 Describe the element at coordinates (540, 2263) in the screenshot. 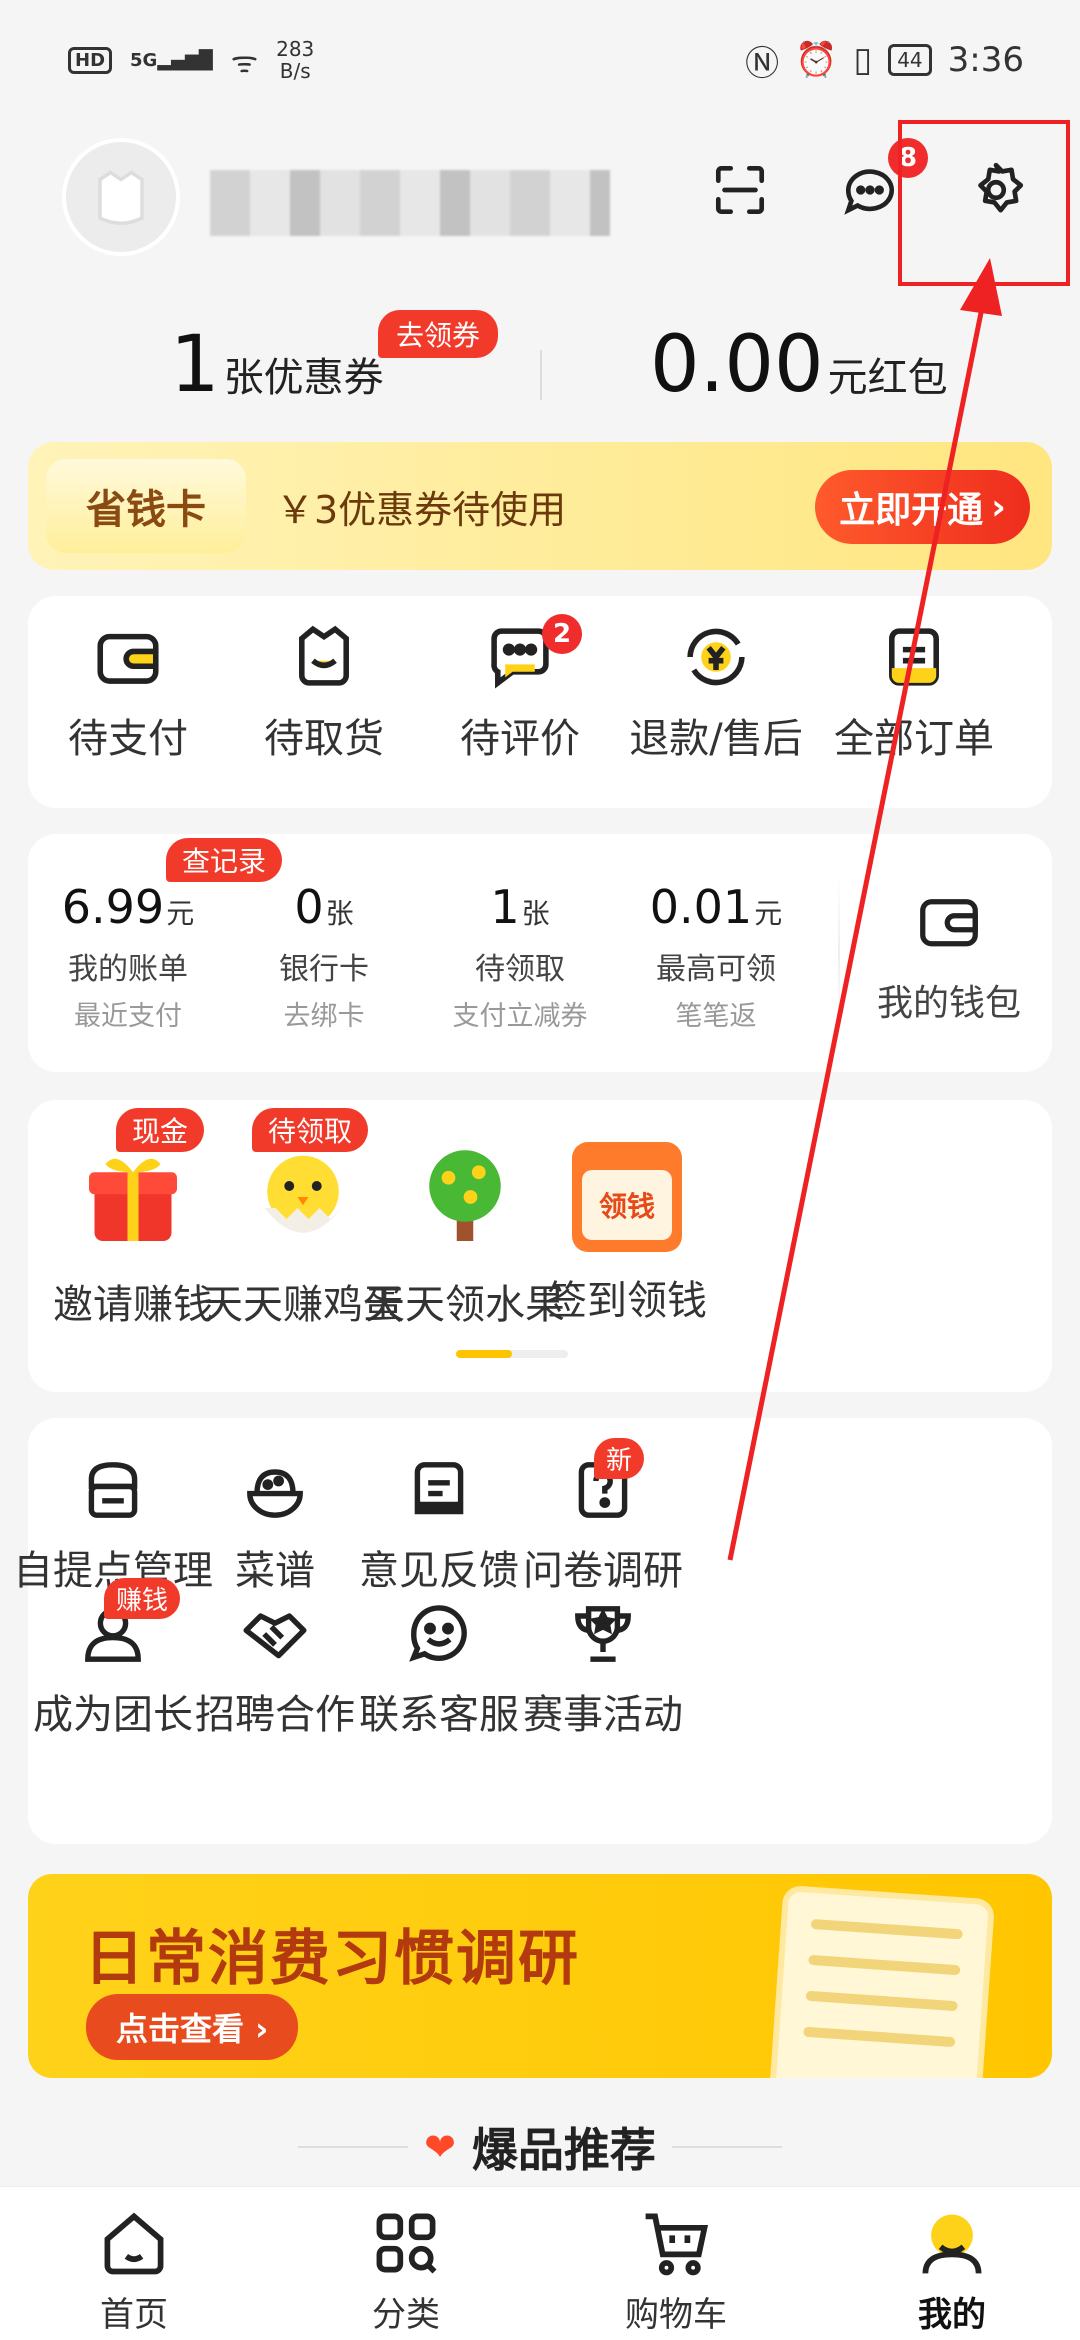

I see `bottom-tabbar: 首页 分类 购物车 我的` at that location.